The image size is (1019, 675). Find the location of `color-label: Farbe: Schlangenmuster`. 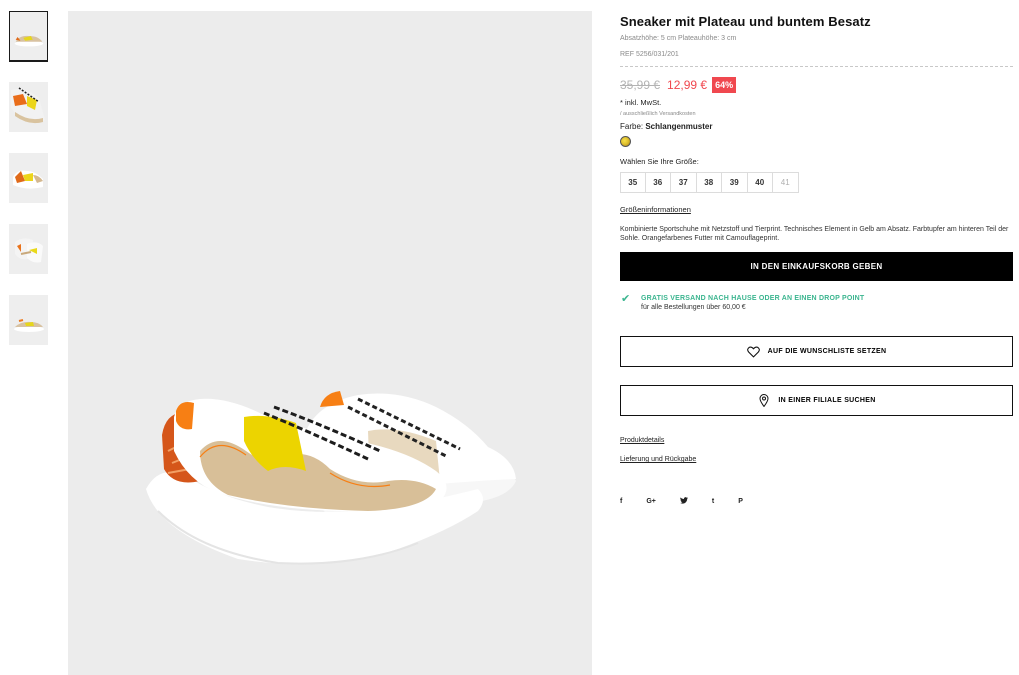

color-label: Farbe: Schlangenmuster is located at coordinates (816, 126).